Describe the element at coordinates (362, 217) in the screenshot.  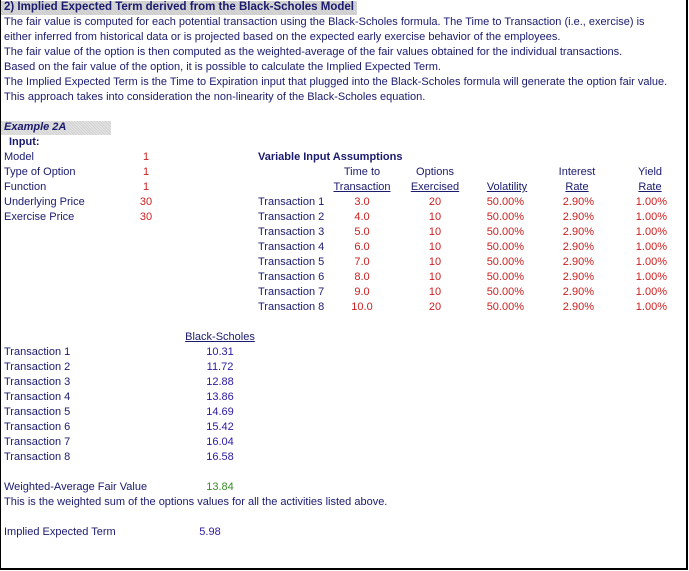
I see `cell-time: 4.0` at that location.